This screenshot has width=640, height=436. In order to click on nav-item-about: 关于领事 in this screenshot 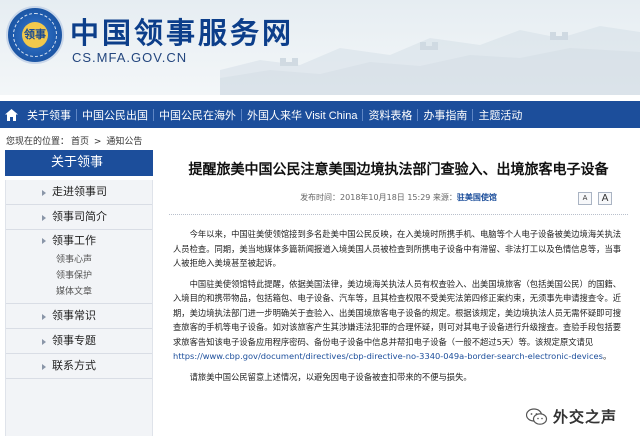, I will do `click(49, 115)`.